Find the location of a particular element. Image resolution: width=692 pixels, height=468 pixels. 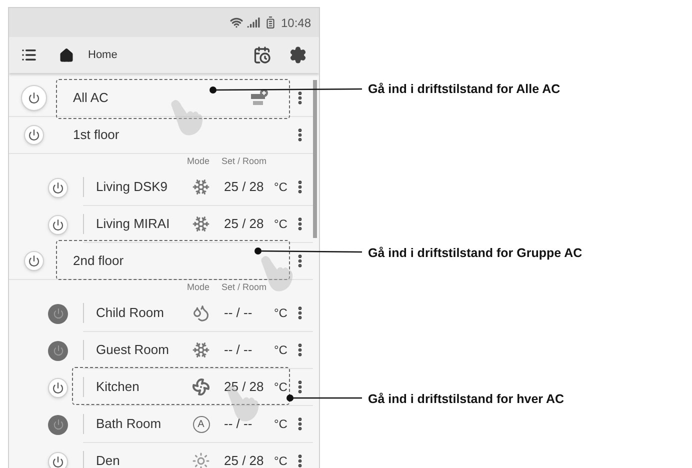

pointing-hand-drawing is located at coordinates (187, 117).